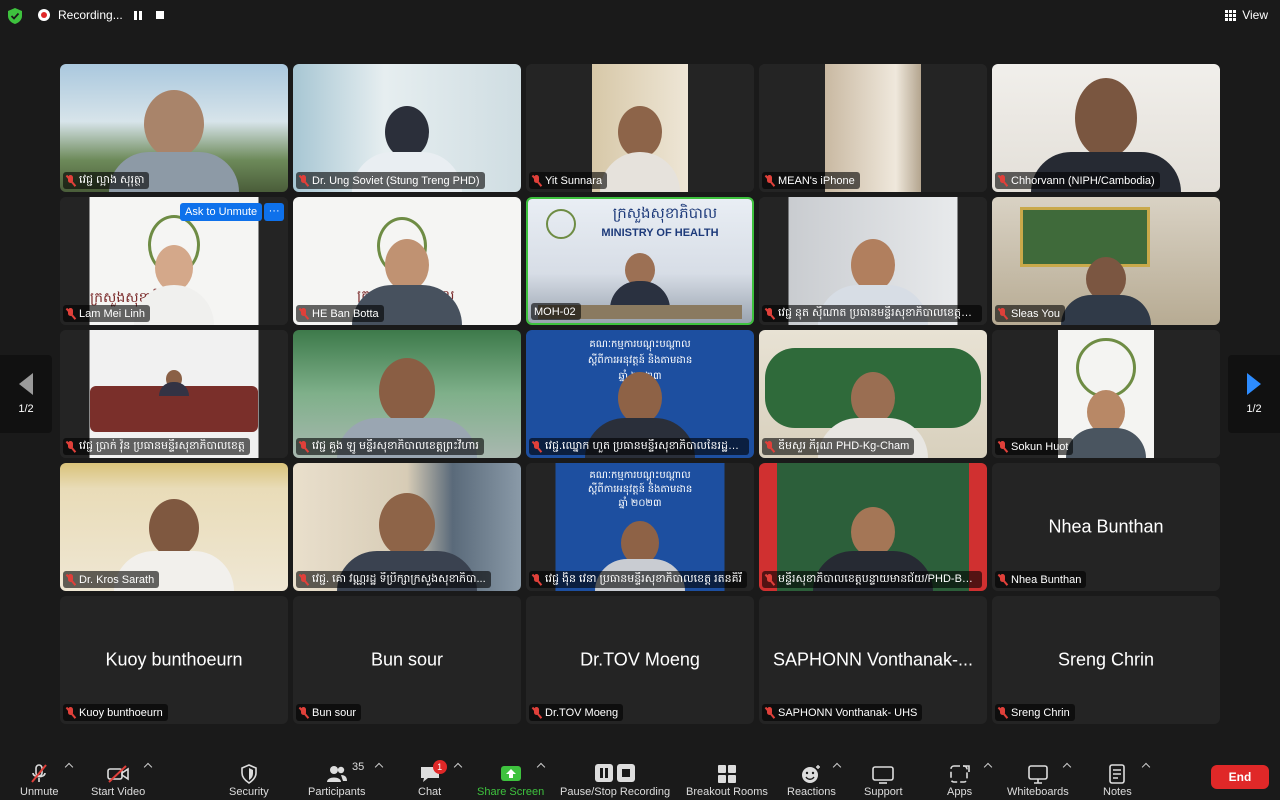 The image size is (1280, 800). Describe the element at coordinates (44, 15) in the screenshot. I see `record-dot-icon` at that location.